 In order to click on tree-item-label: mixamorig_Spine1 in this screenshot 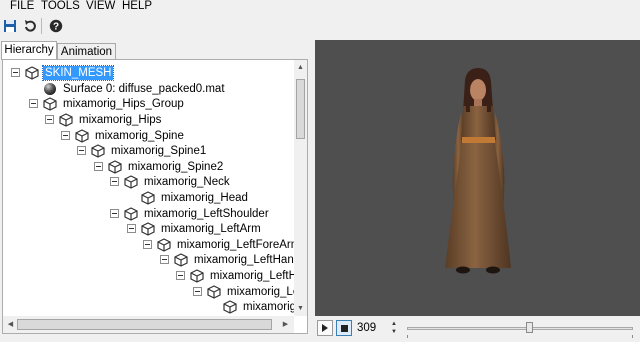, I will do `click(159, 150)`.